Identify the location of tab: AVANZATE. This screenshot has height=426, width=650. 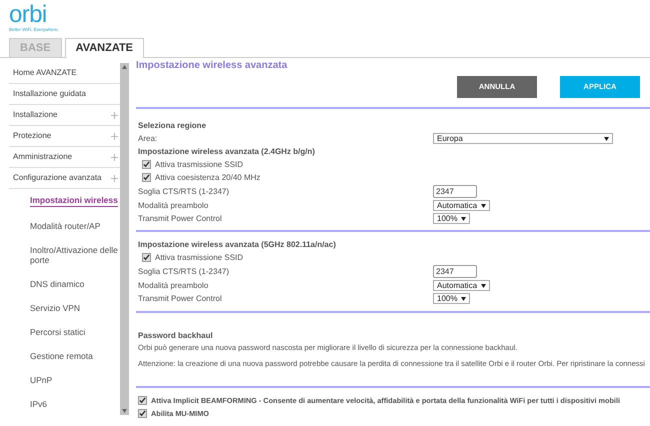
(104, 48).